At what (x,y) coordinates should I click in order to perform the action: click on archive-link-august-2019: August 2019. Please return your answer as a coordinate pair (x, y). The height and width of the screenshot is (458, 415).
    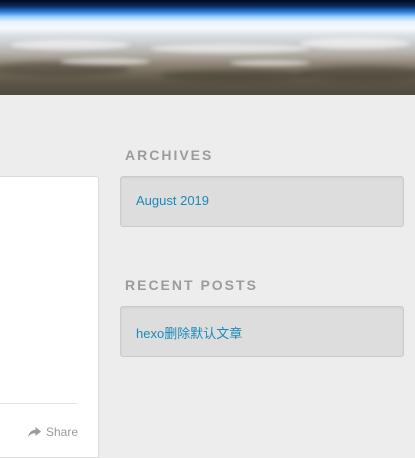
    Looking at the image, I should click on (172, 200).